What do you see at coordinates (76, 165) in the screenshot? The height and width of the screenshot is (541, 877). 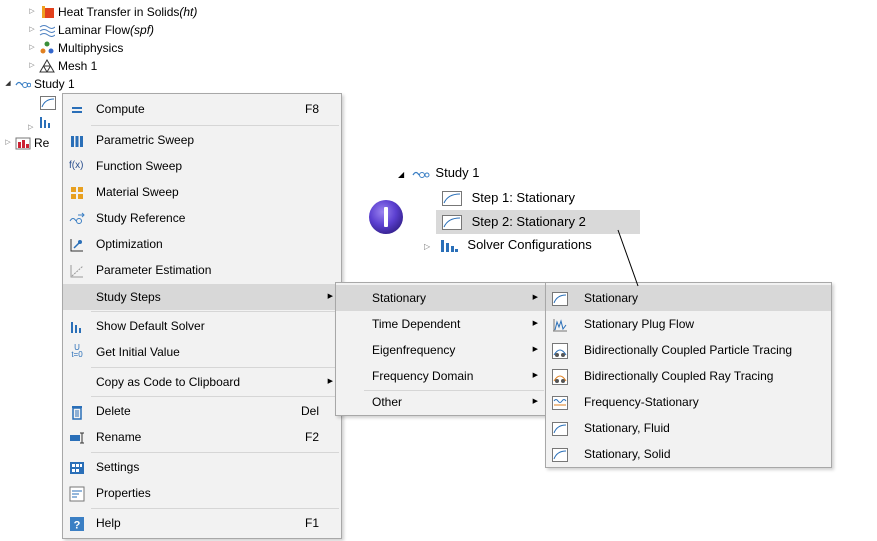 I see `function-sweep-icon: f(x)` at bounding box center [76, 165].